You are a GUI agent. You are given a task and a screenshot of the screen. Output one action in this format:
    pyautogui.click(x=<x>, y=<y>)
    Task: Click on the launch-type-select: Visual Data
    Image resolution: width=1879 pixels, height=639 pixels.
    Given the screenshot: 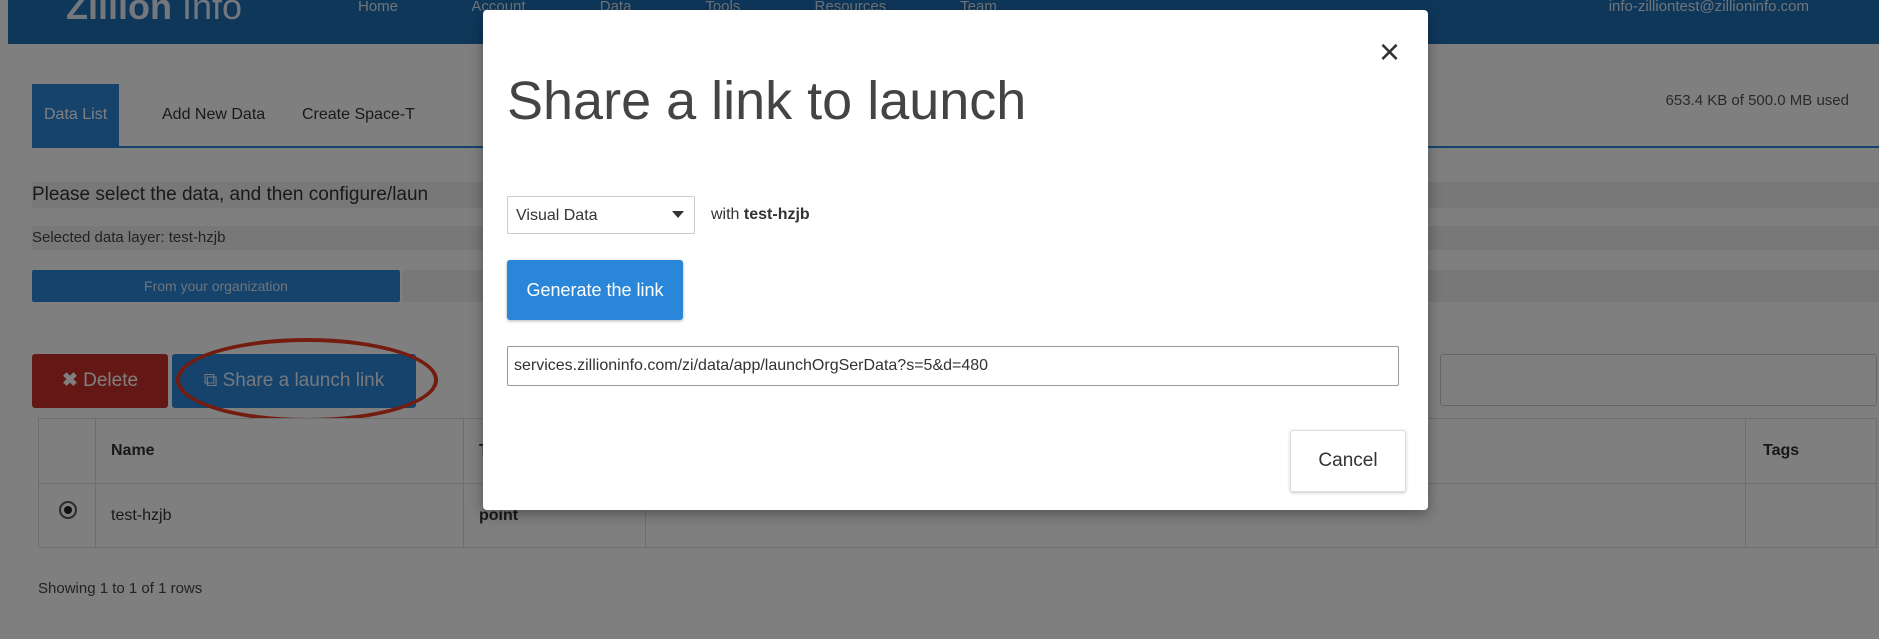 What is the action you would take?
    pyautogui.click(x=601, y=215)
    